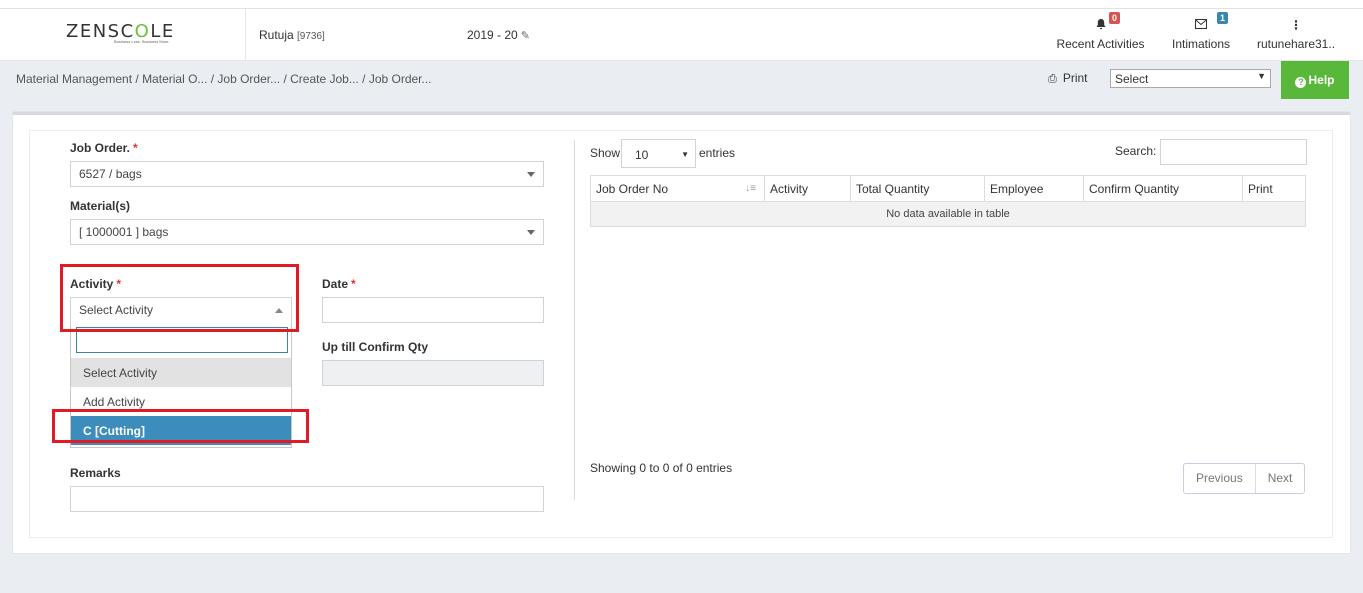 The height and width of the screenshot is (593, 1363). I want to click on materials-select: [ 1000001 ] bags, so click(307, 232).